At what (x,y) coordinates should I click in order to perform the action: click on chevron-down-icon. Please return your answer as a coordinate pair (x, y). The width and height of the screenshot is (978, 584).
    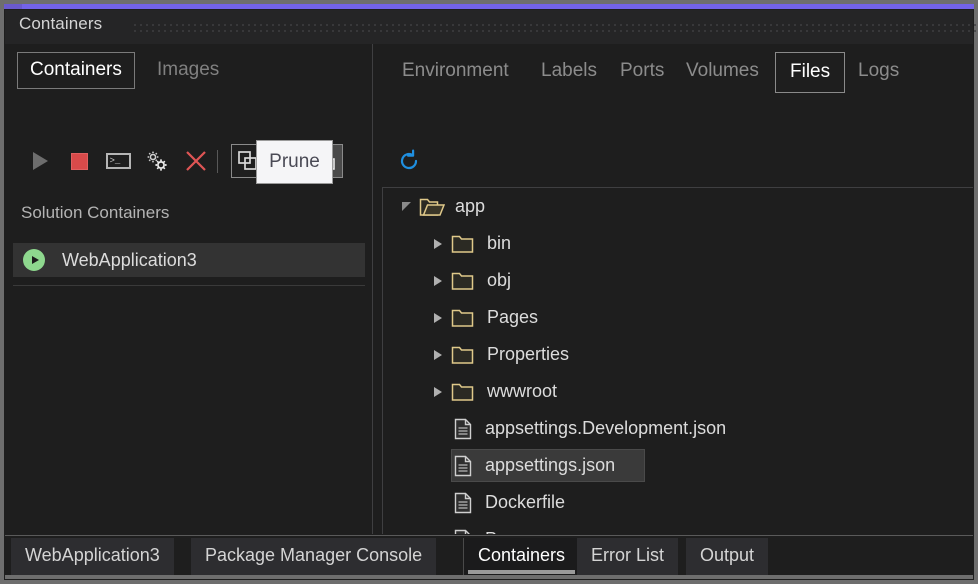
    Looking at the image, I should click on (406, 206).